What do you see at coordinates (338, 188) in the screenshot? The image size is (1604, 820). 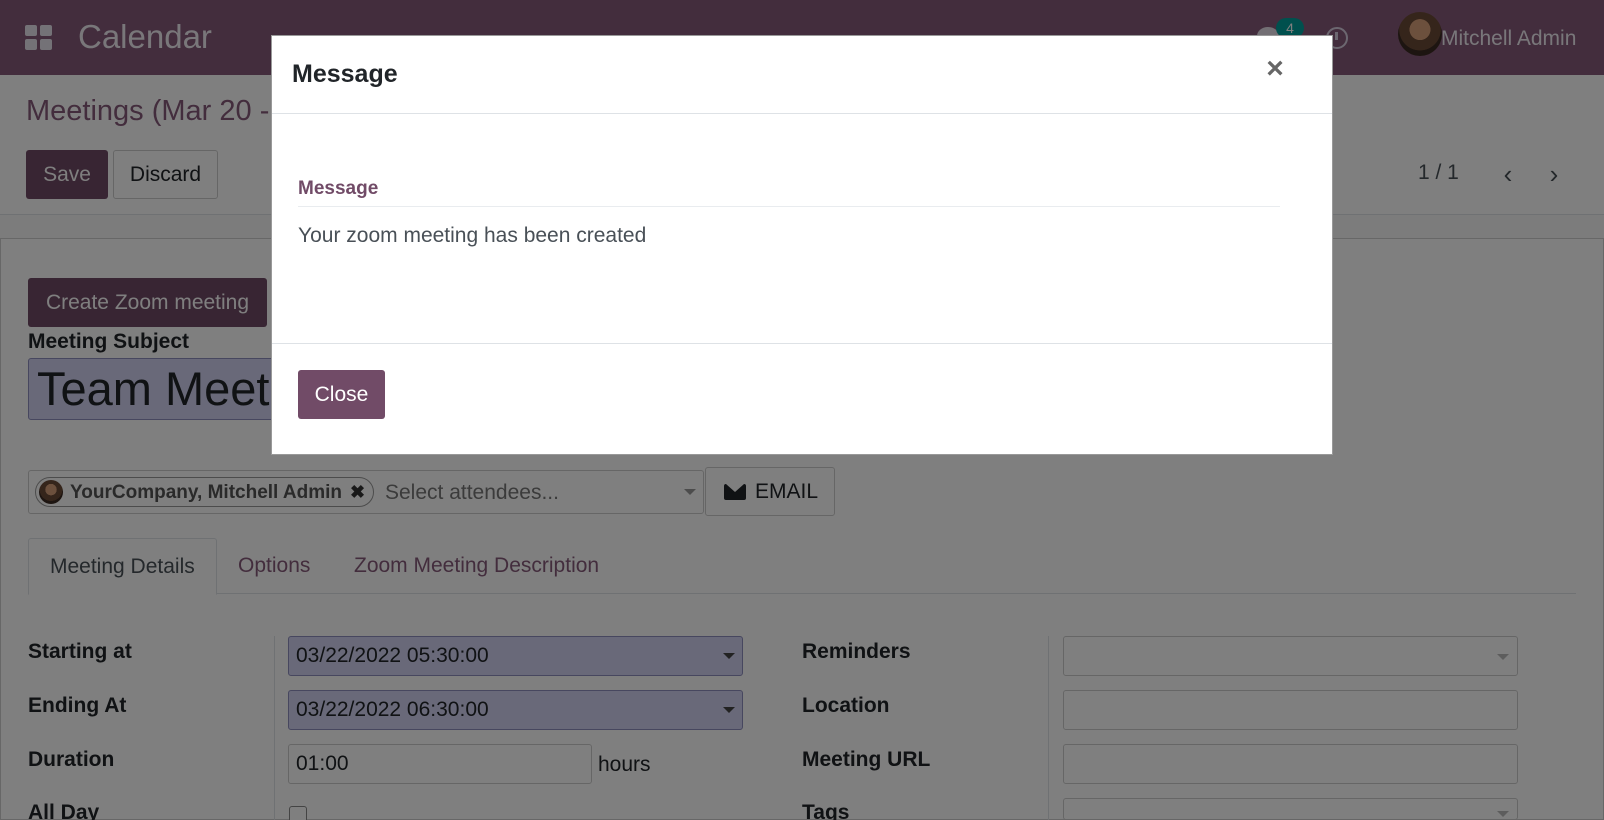 I see `message-field-label: Message` at bounding box center [338, 188].